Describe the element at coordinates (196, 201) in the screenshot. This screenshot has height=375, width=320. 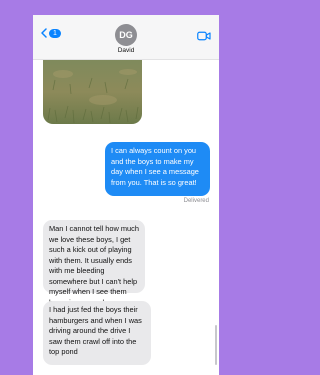
I see `delivered-status: Delivered` at that location.